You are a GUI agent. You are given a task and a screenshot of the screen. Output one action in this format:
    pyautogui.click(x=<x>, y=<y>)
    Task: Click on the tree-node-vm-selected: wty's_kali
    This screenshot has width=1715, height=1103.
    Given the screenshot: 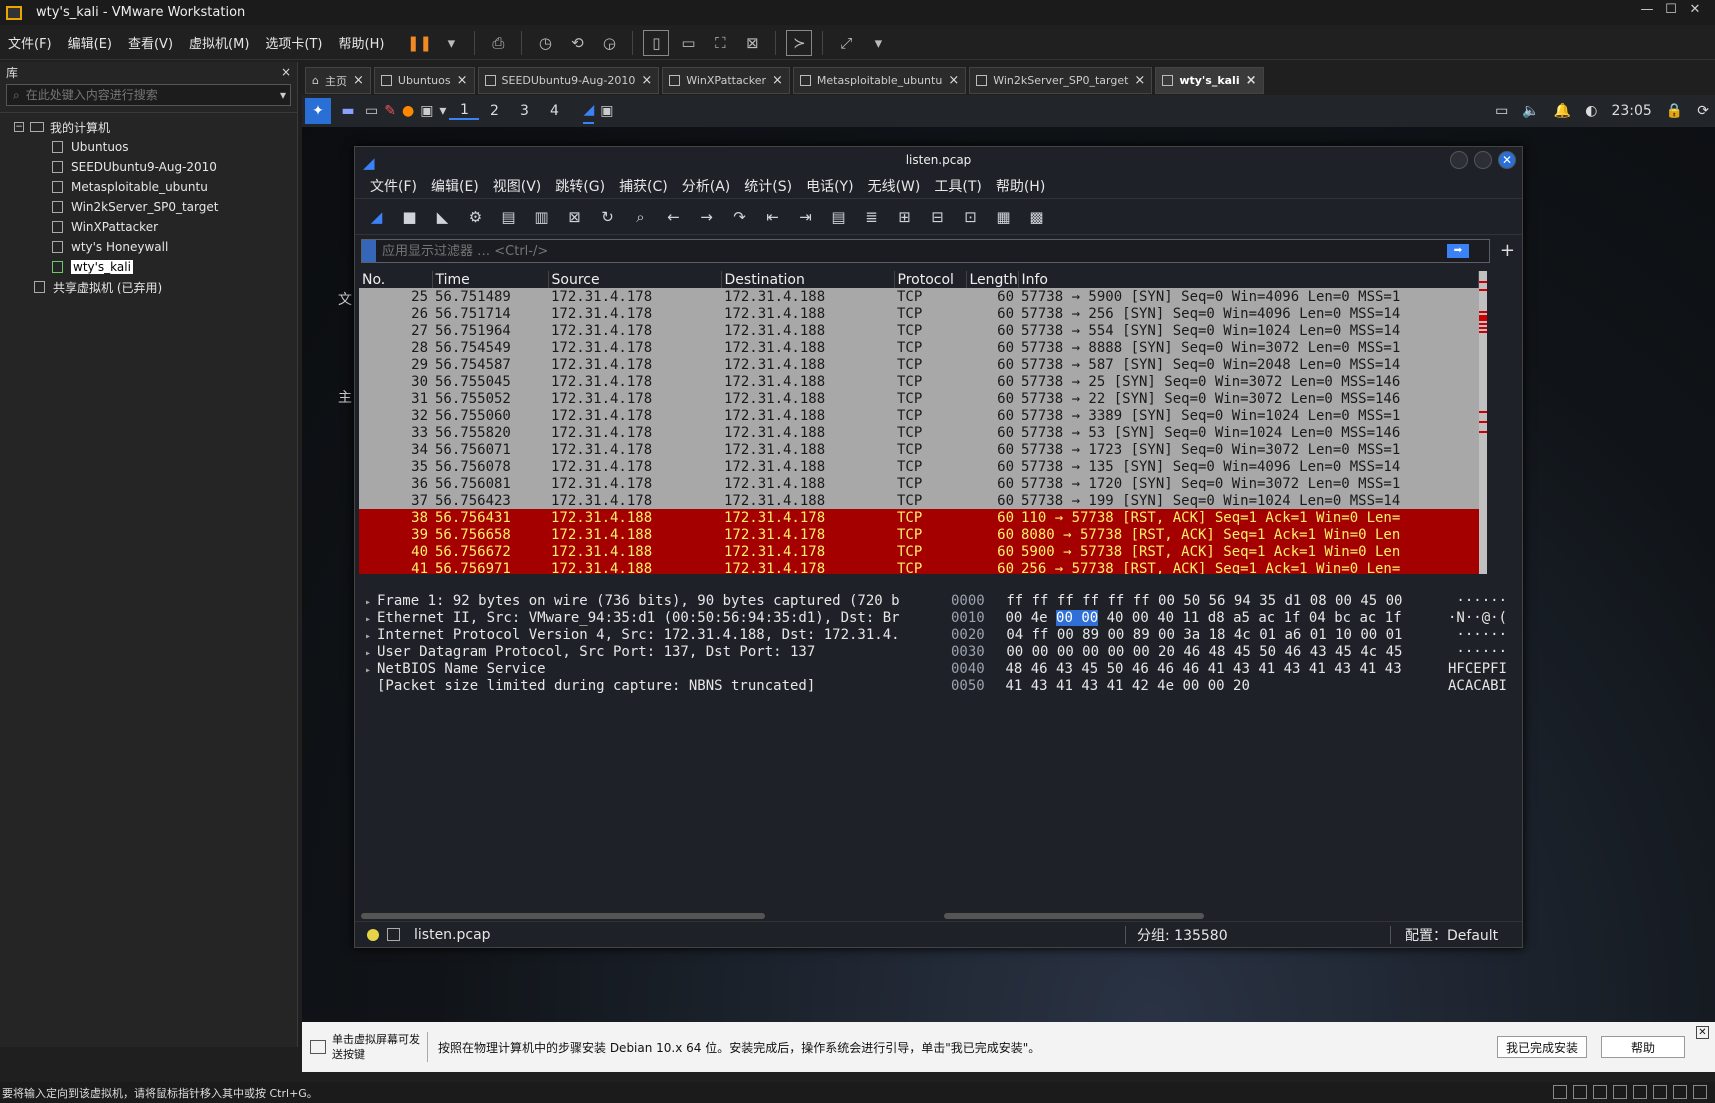 What is the action you would take?
    pyautogui.click(x=148, y=267)
    